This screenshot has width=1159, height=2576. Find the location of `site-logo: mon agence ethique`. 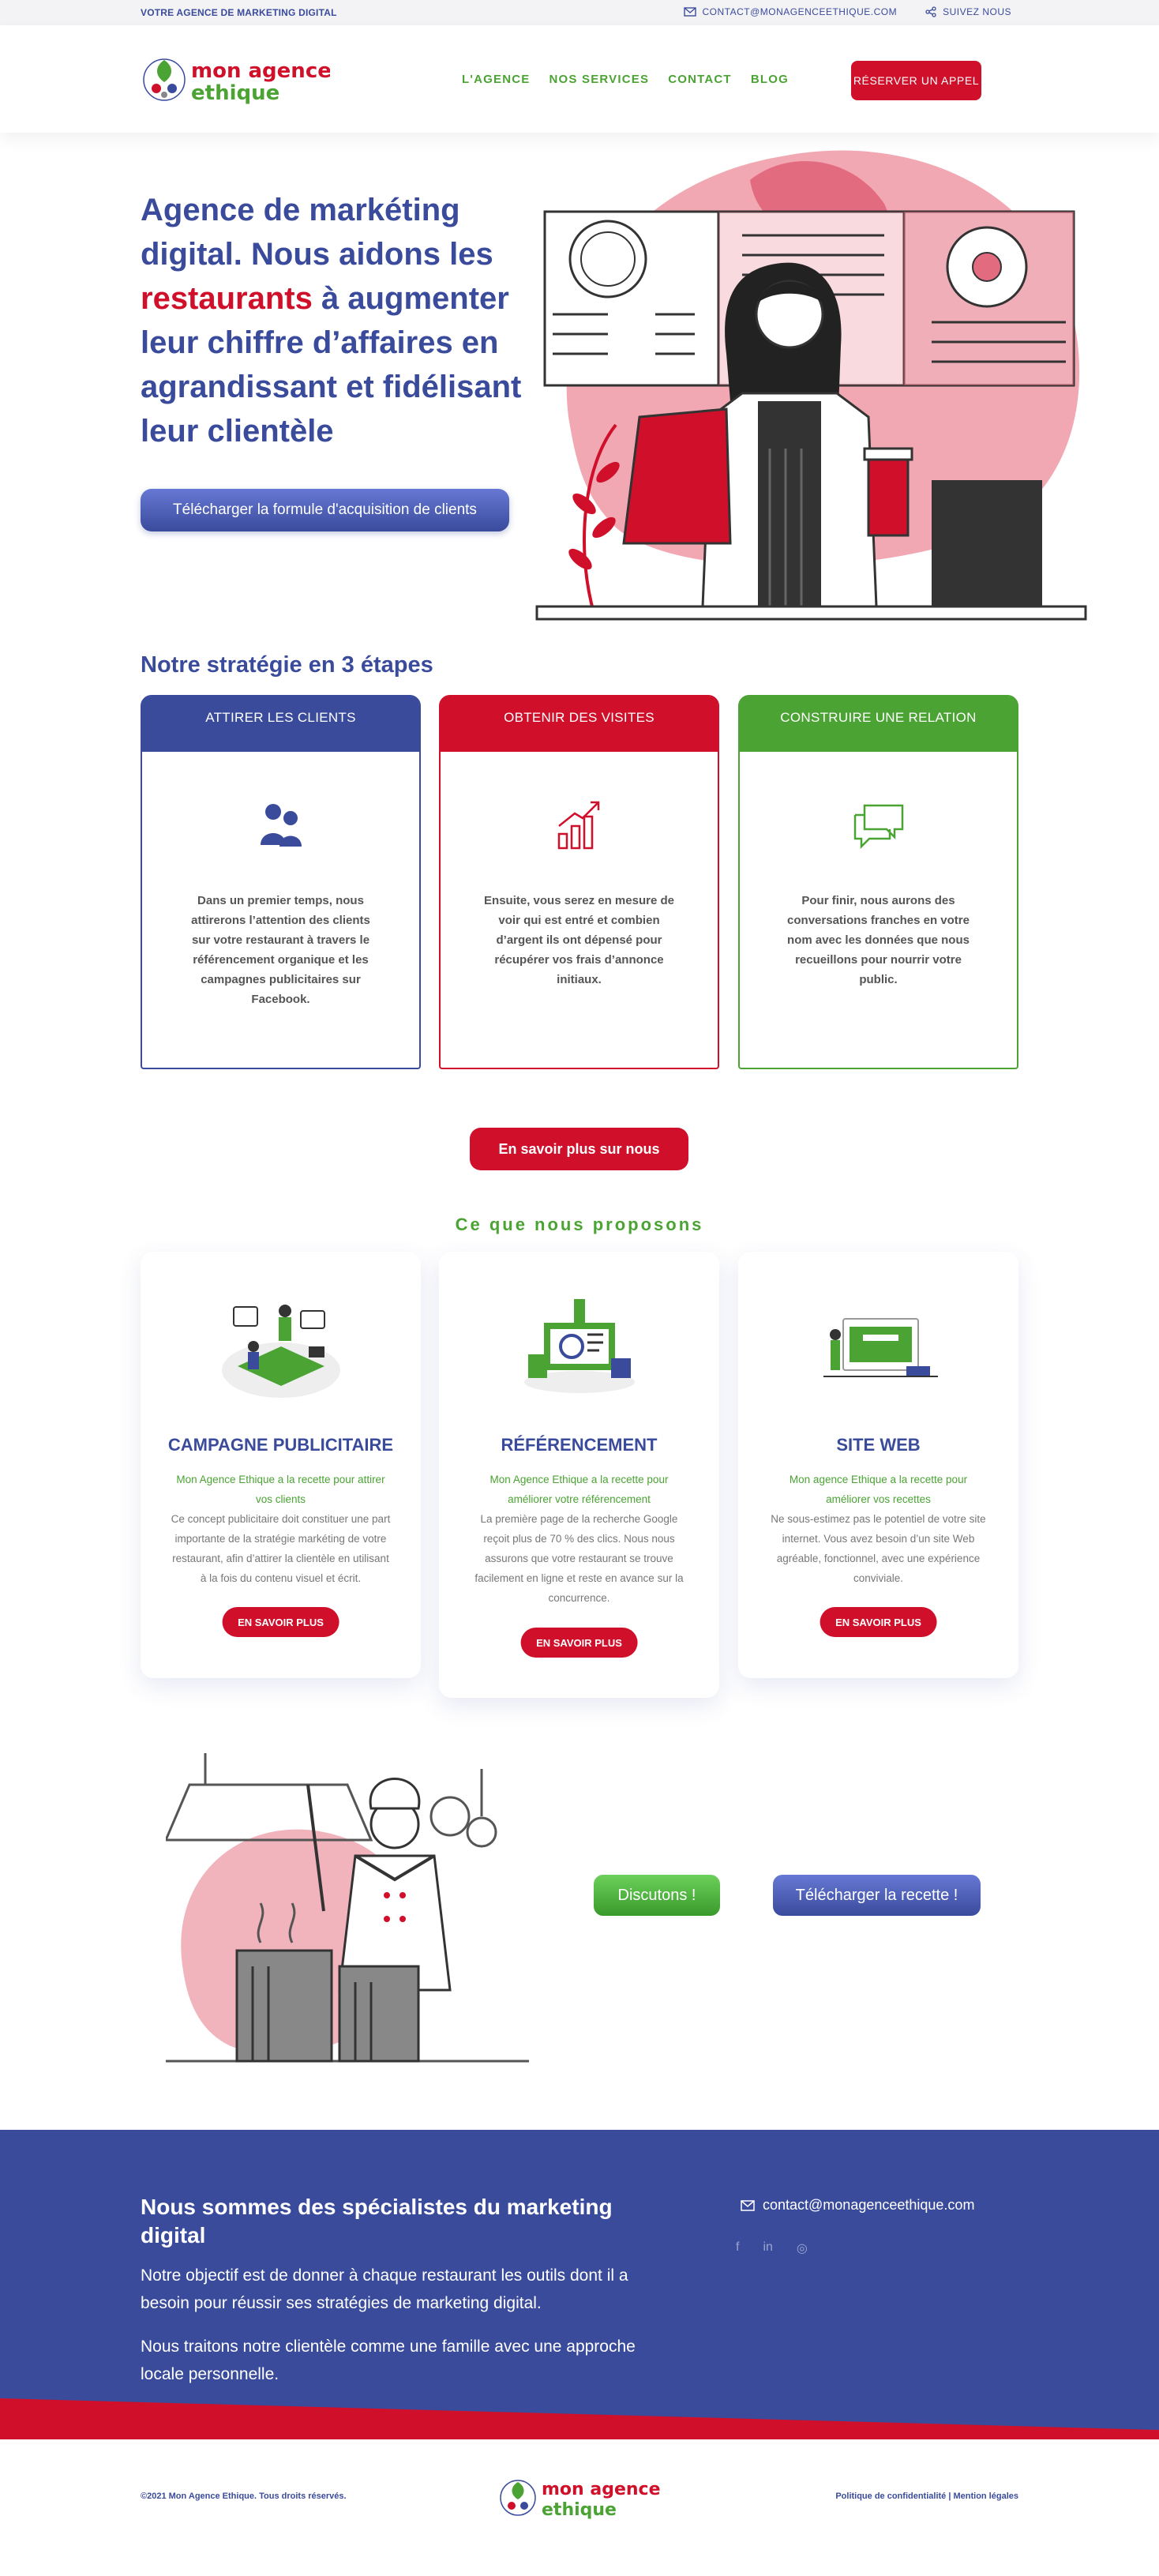

site-logo: mon agence ethique is located at coordinates (235, 78).